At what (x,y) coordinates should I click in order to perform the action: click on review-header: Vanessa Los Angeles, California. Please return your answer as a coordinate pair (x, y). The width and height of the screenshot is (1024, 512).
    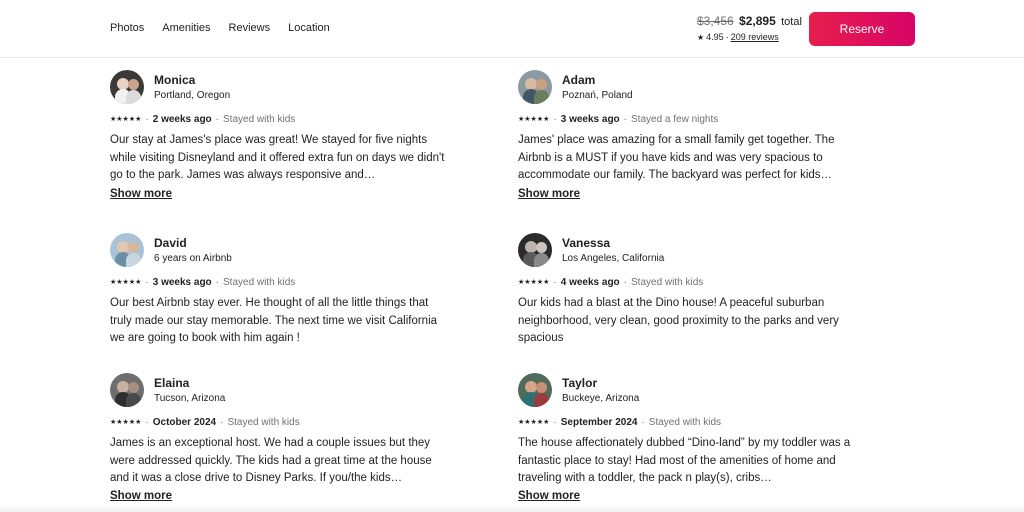
    Looking at the image, I should click on (688, 250).